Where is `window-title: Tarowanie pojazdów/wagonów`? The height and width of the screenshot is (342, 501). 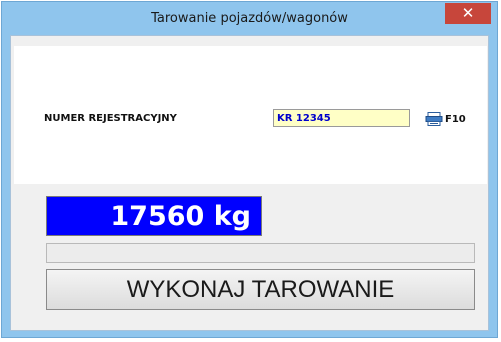 window-title: Tarowanie pojazdów/wagonów is located at coordinates (249, 18).